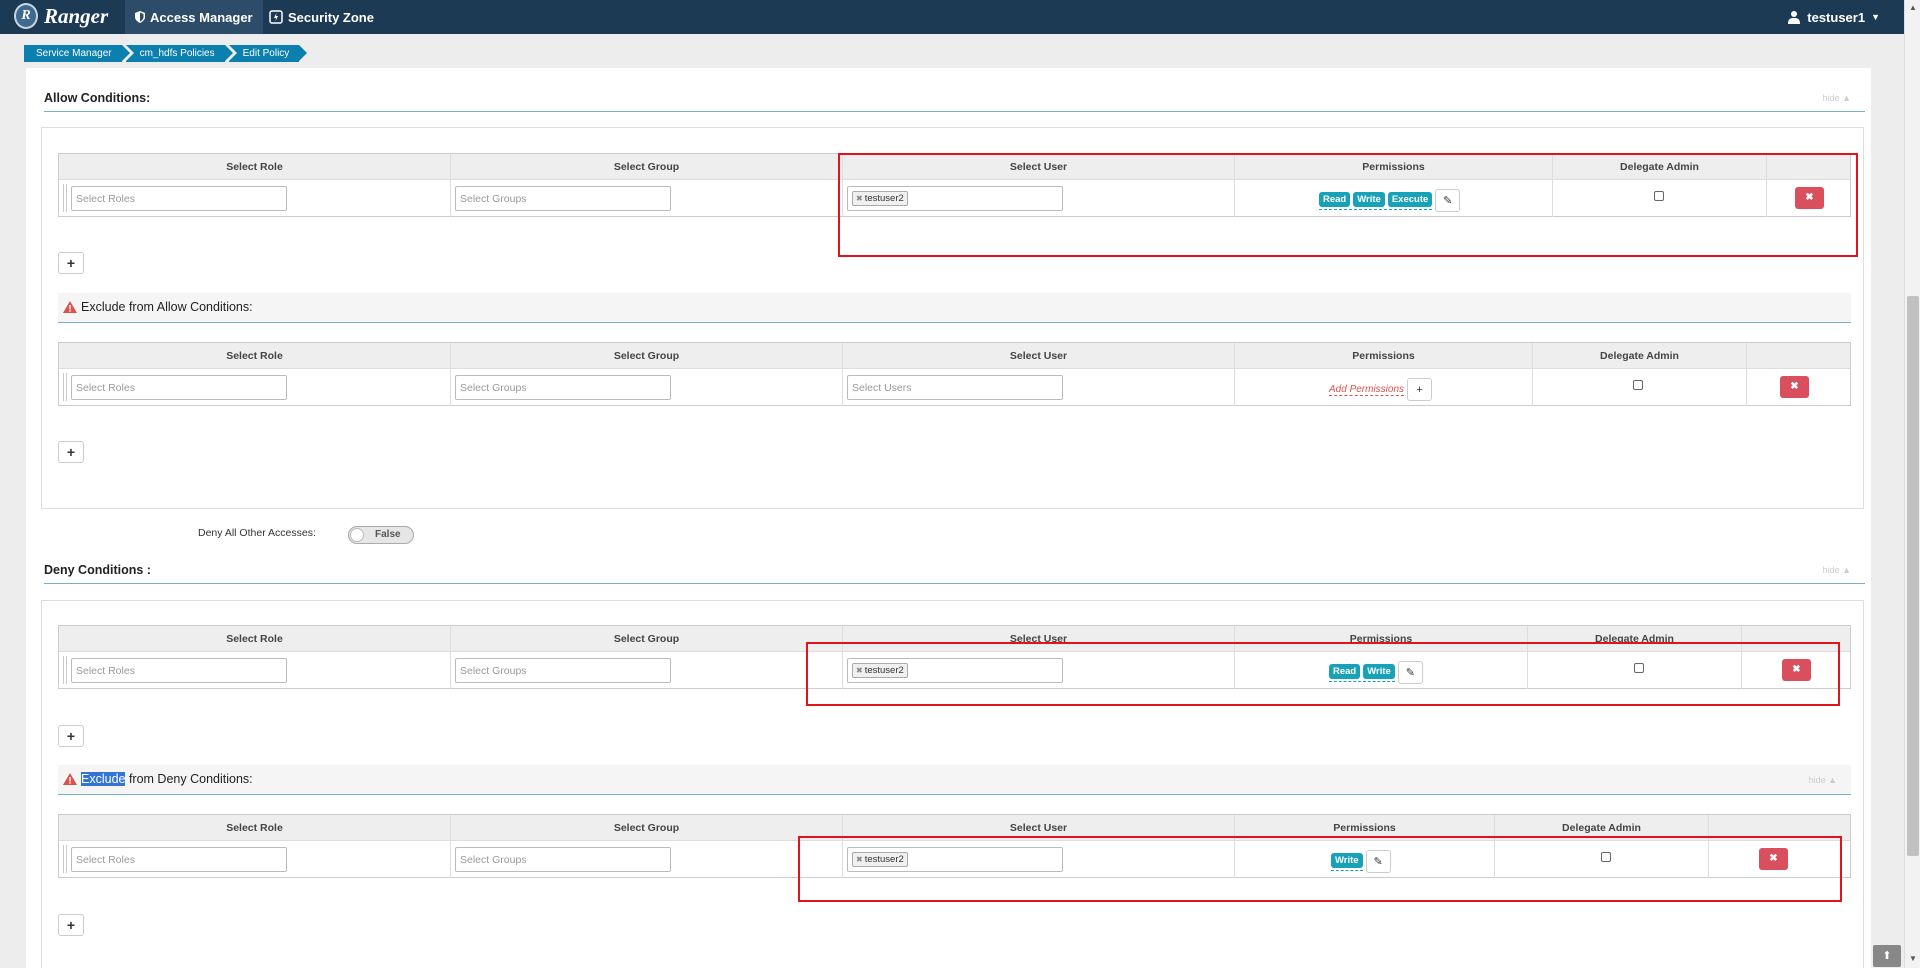 This screenshot has width=1920, height=968. I want to click on exclude-allow-header: Exclude from Allow Conditions:, so click(954, 308).